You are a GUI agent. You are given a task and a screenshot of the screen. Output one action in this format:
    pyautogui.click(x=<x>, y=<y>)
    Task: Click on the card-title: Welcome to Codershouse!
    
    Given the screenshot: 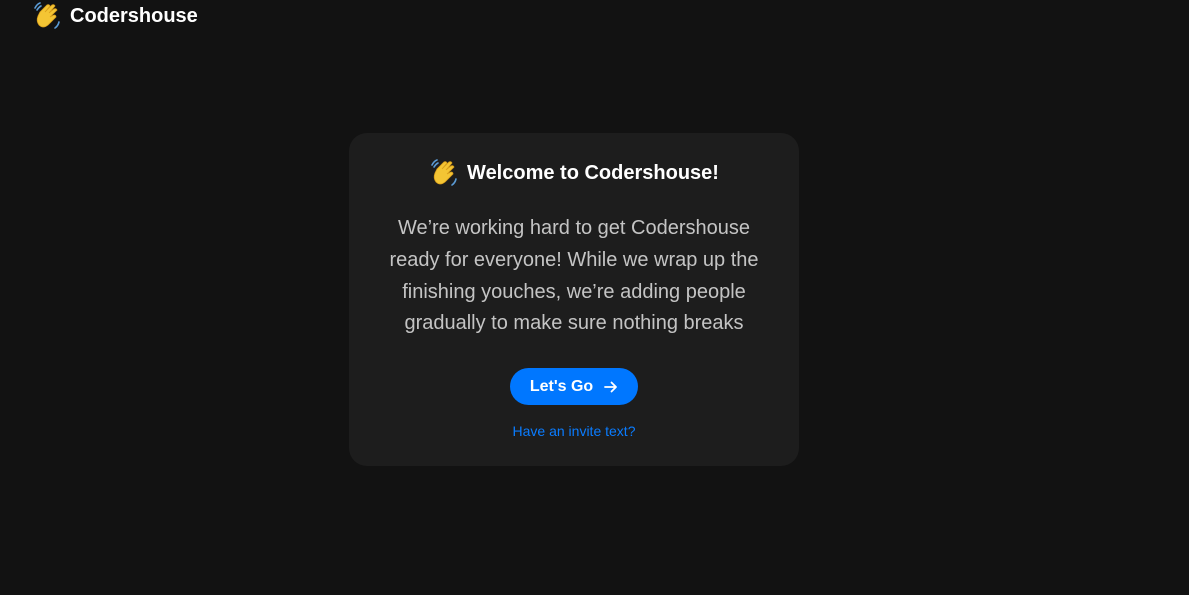 What is the action you would take?
    pyautogui.click(x=593, y=172)
    